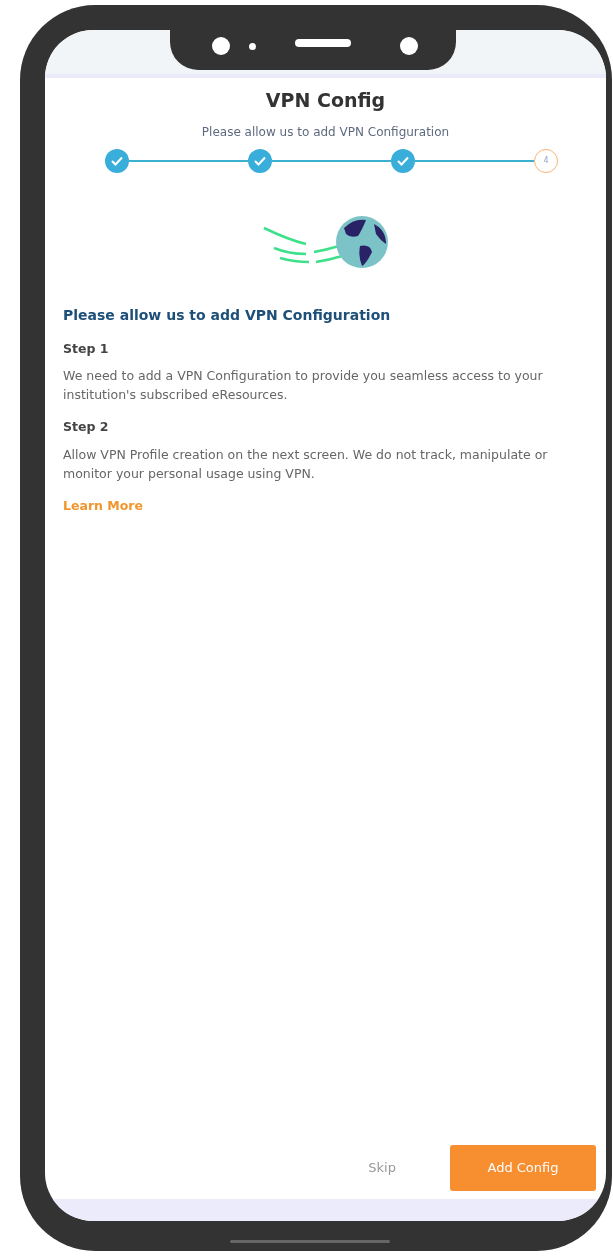 This screenshot has height=1256, width=613. What do you see at coordinates (325, 100) in the screenshot?
I see `page-title: VPN Config` at bounding box center [325, 100].